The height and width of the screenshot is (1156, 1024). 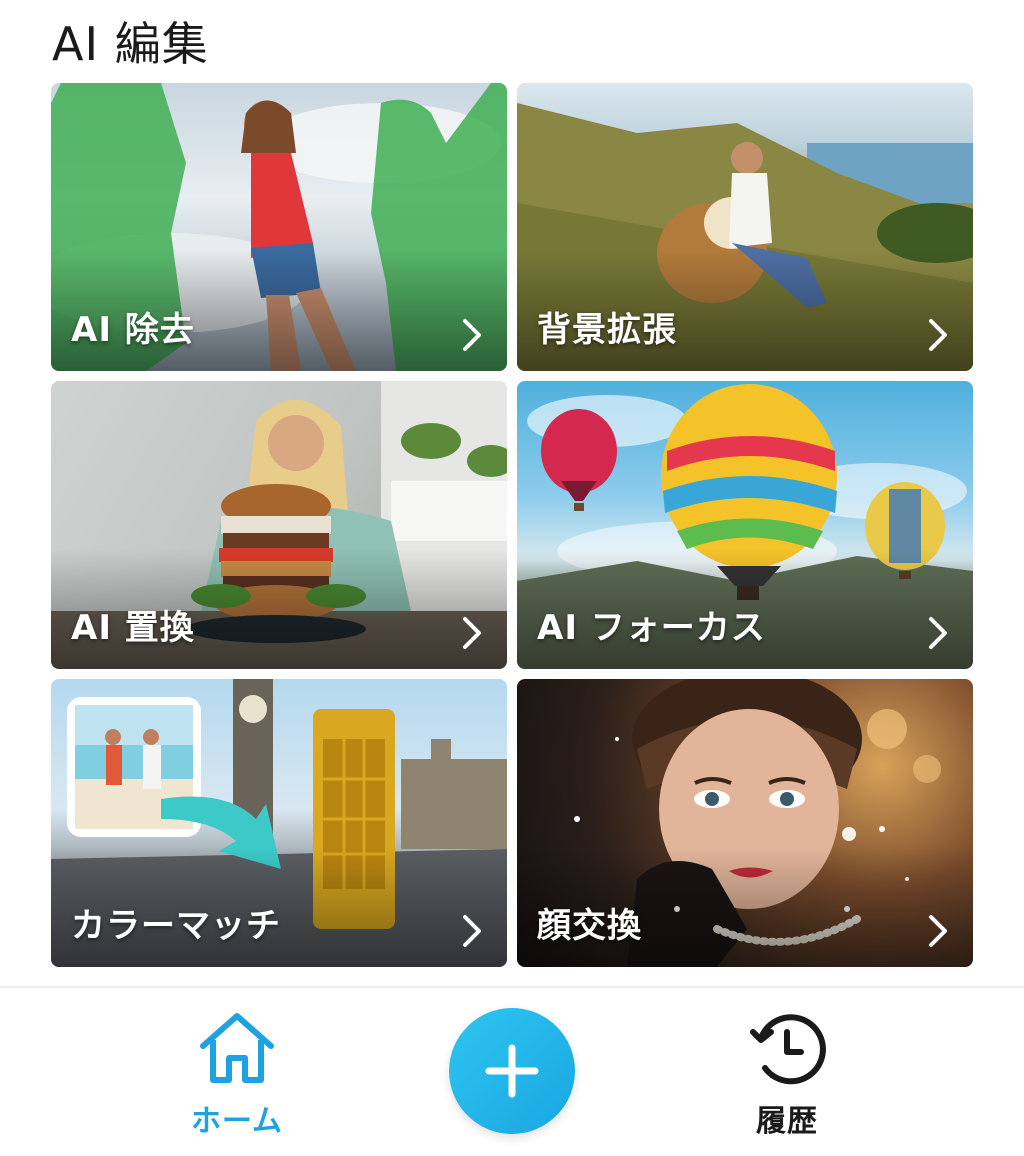 I want to click on nav-home: ホーム, so click(x=237, y=1075).